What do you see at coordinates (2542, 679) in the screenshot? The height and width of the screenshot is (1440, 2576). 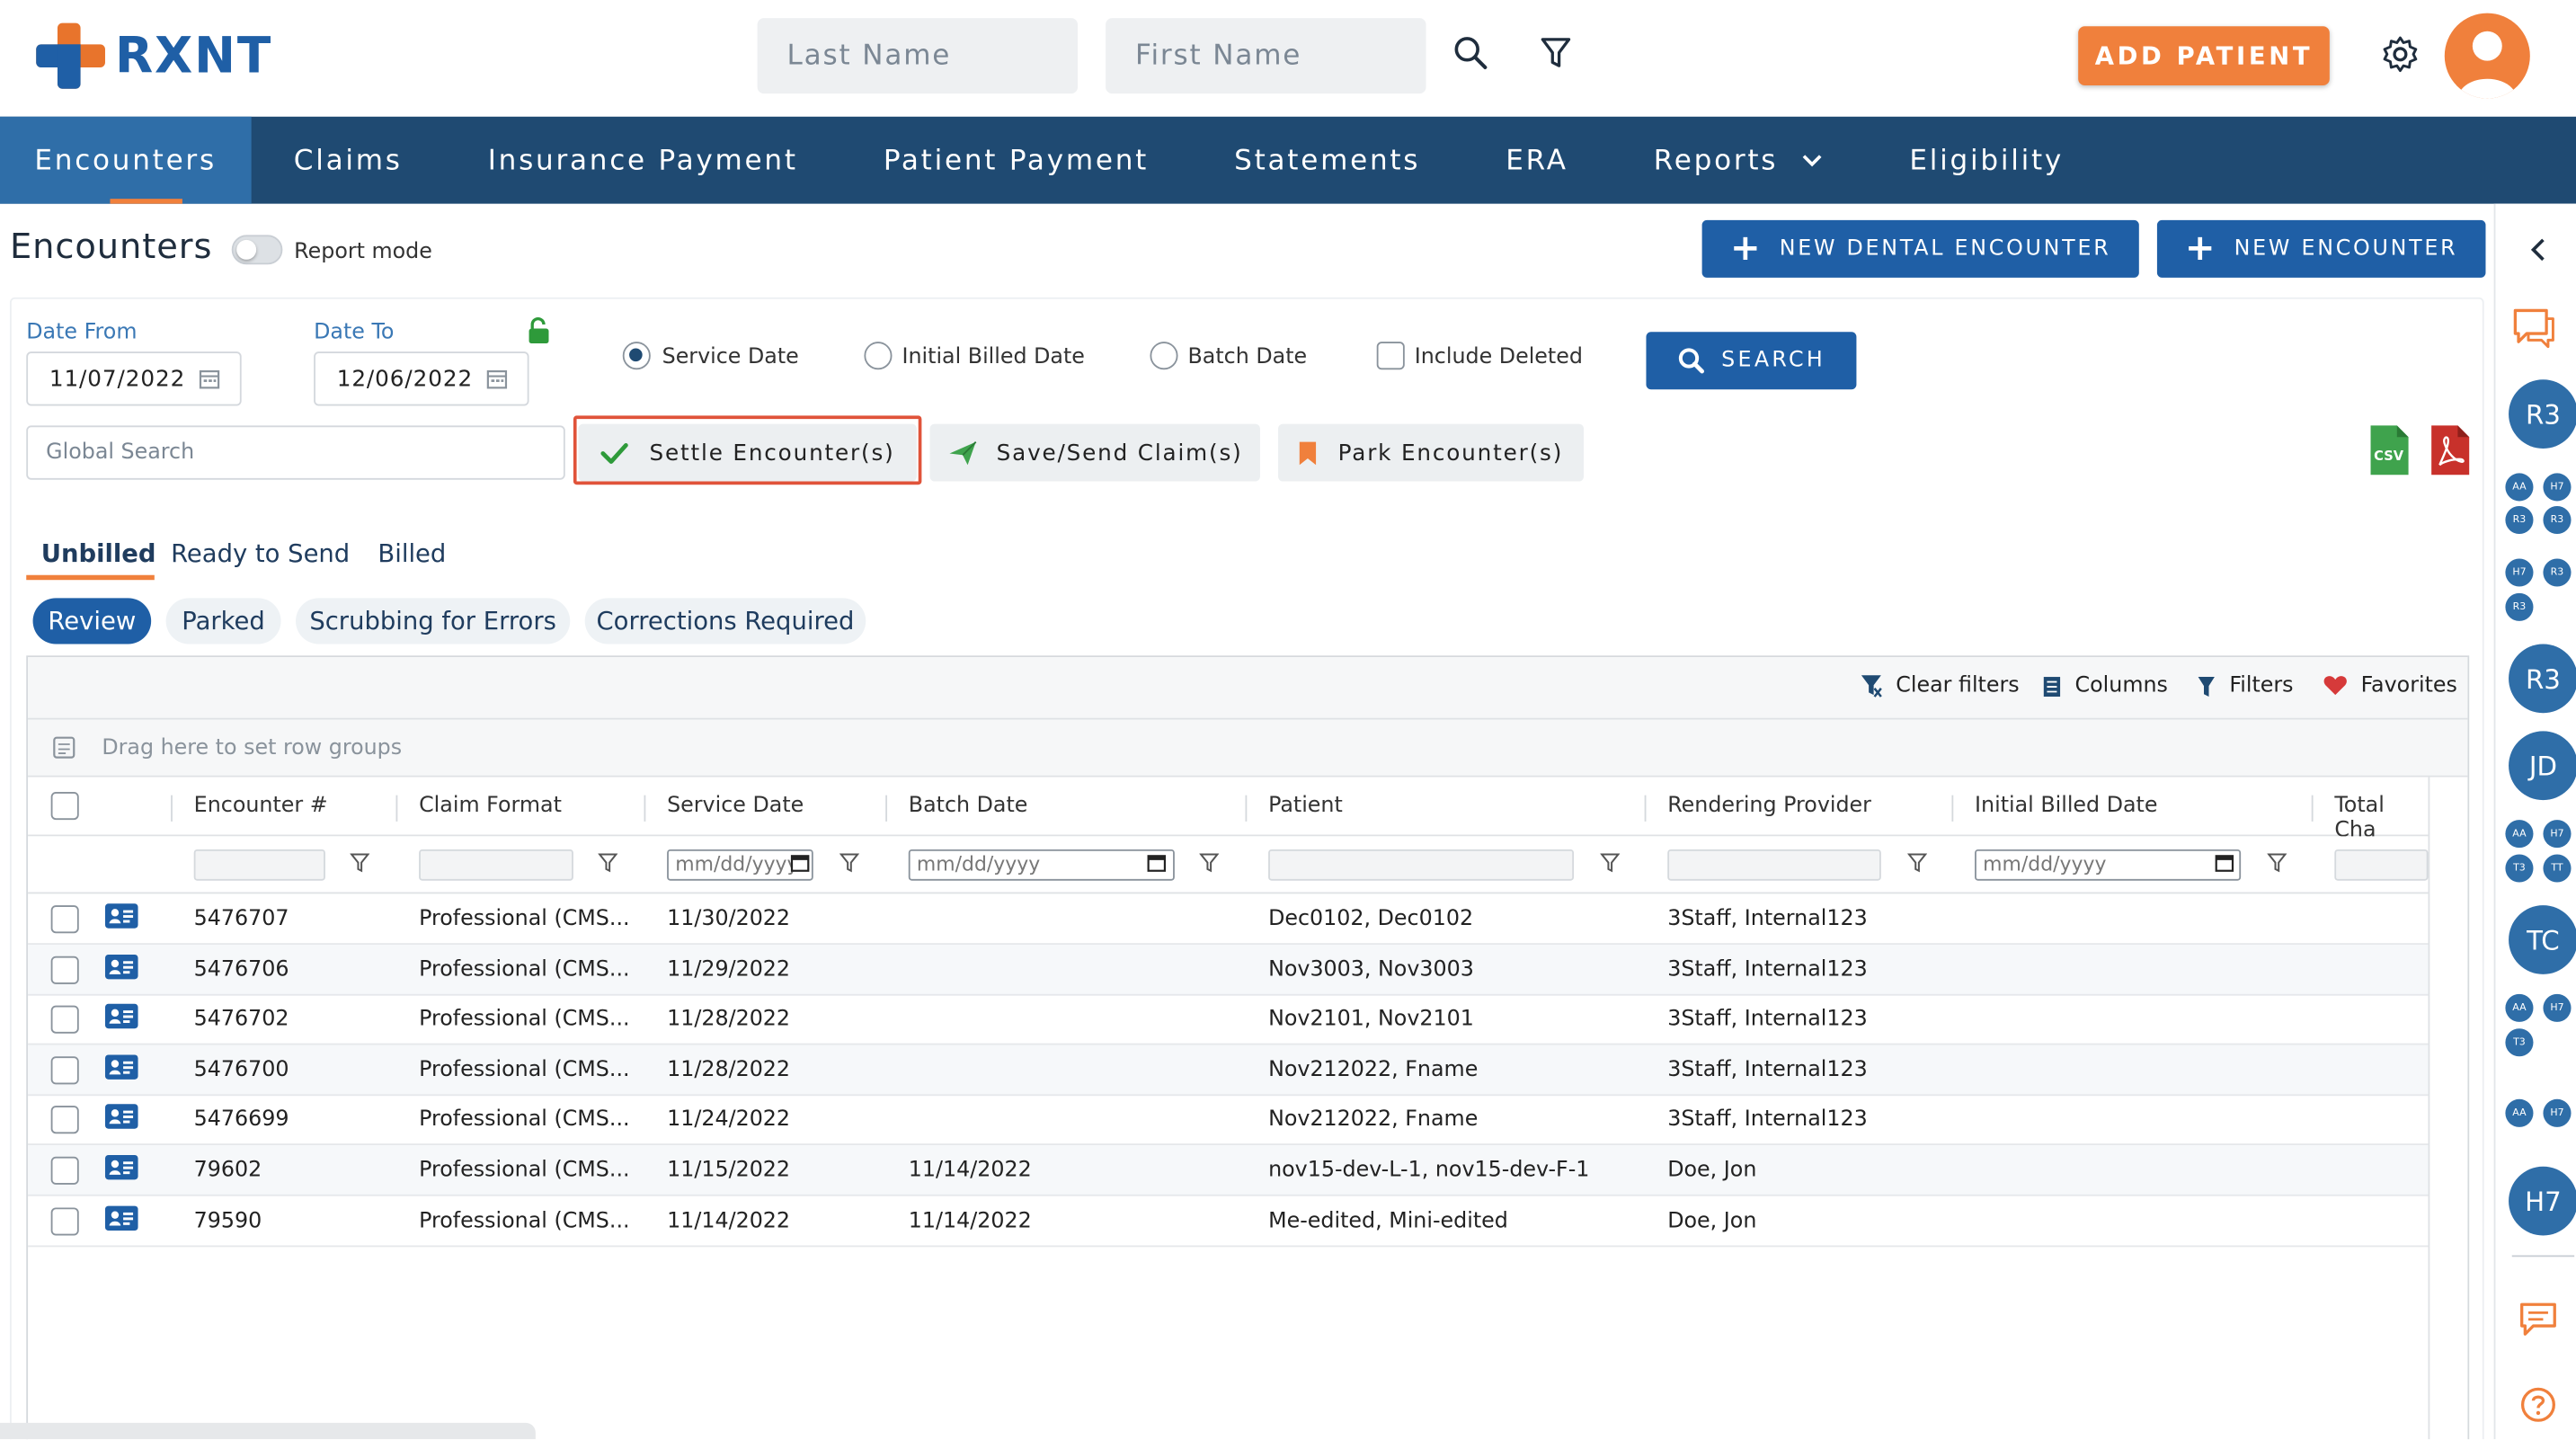 I see `rail-badge-r3: R3` at bounding box center [2542, 679].